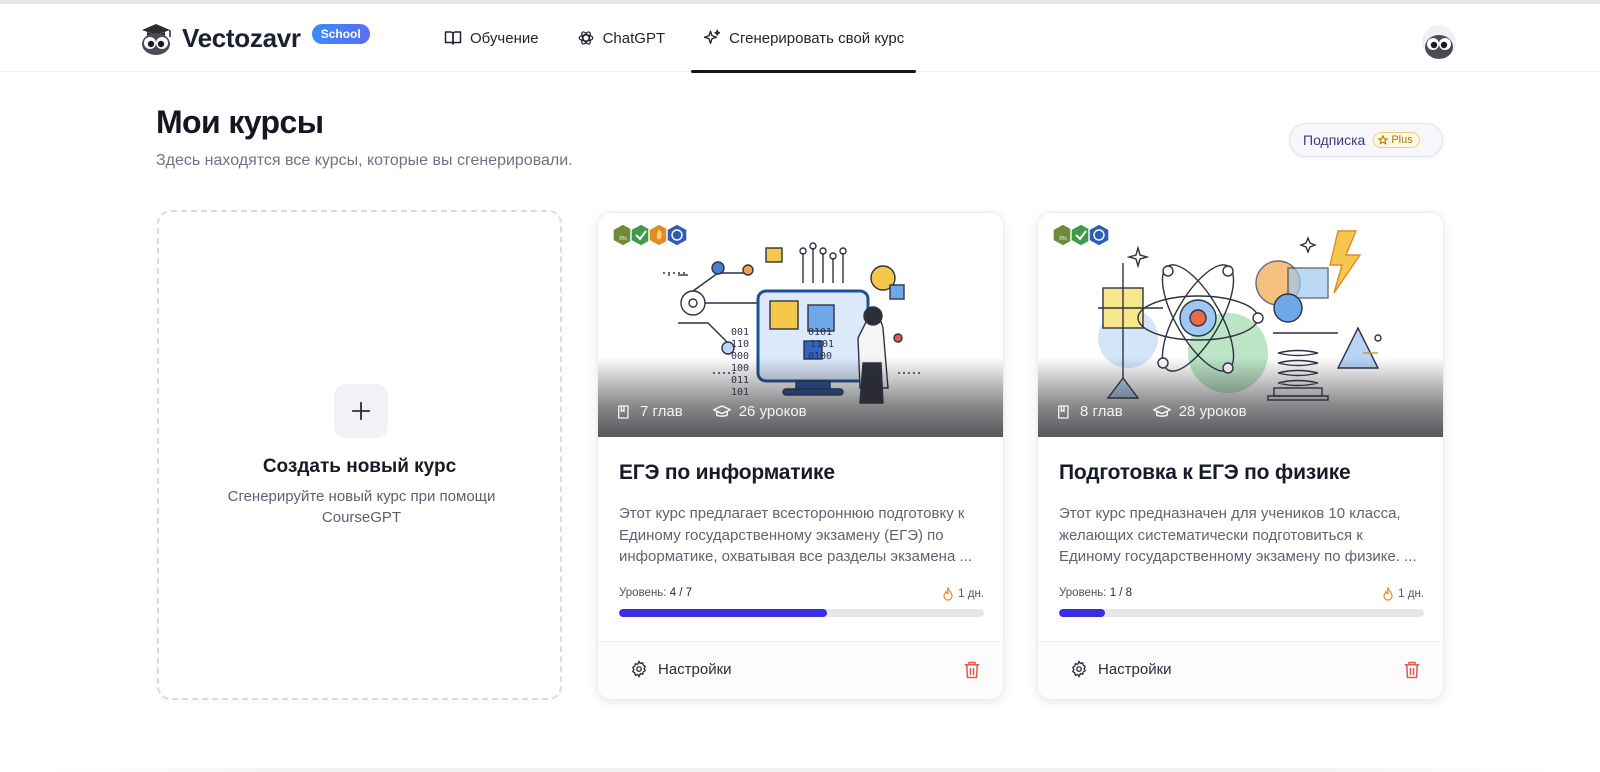  What do you see at coordinates (727, 473) in the screenshot?
I see `course-title: ЕГЭ по информатике` at bounding box center [727, 473].